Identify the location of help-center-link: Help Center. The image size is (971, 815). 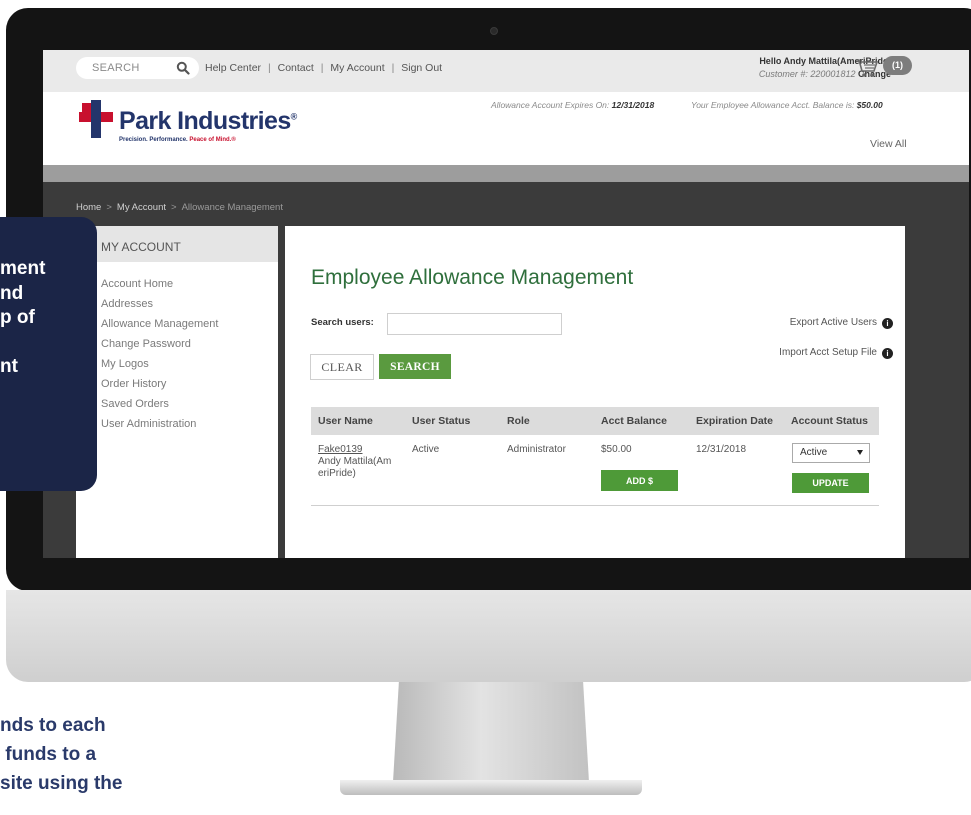
(233, 68).